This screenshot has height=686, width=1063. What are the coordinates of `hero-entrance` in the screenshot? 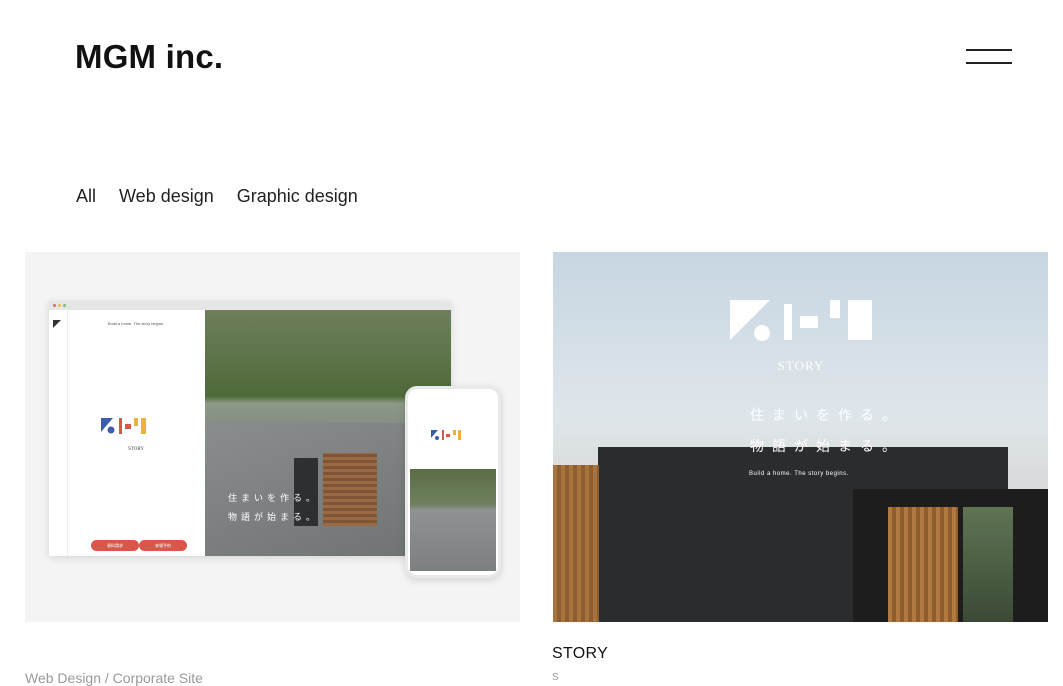 It's located at (950, 555).